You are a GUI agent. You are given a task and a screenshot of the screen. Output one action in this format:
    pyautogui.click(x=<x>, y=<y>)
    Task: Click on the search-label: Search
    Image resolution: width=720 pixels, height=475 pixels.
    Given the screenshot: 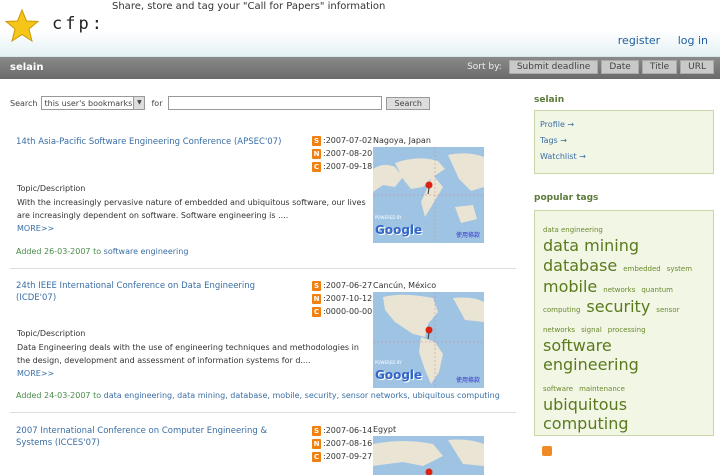 What is the action you would take?
    pyautogui.click(x=24, y=103)
    